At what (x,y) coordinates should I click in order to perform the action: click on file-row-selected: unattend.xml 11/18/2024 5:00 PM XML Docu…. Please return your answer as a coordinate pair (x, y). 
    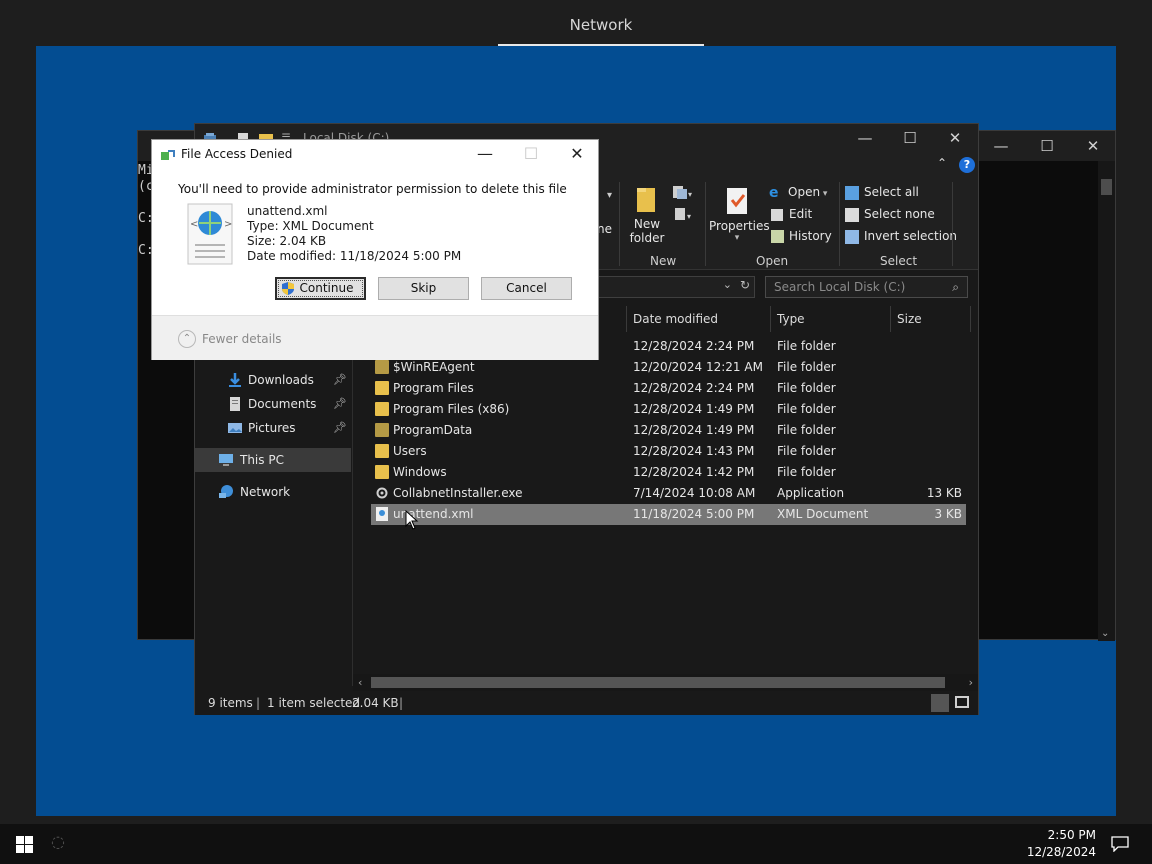
    Looking at the image, I should click on (668, 514).